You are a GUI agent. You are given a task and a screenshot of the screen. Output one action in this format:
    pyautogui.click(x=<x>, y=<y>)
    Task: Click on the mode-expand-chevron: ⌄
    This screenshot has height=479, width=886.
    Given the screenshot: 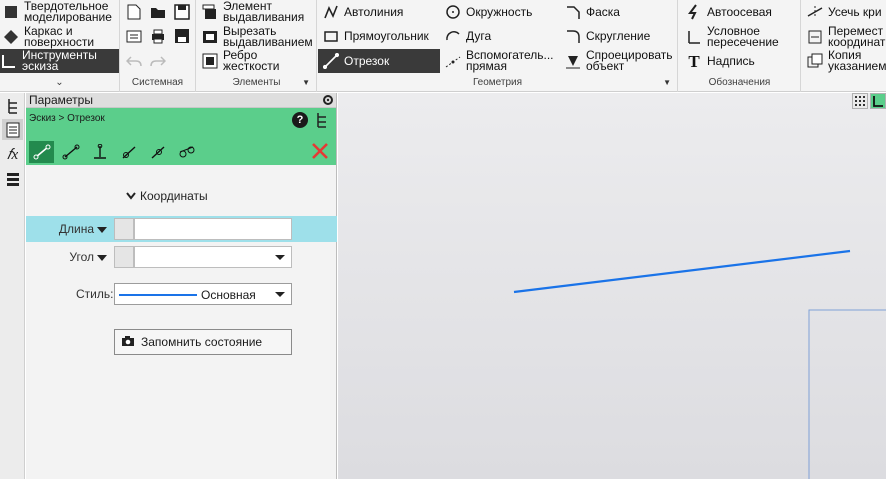 What is the action you would take?
    pyautogui.click(x=59, y=83)
    